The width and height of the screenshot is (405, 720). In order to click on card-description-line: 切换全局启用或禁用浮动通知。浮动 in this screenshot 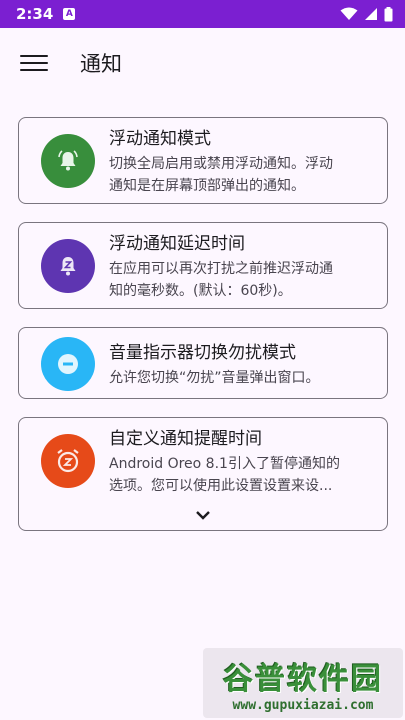, I will do `click(221, 164)`.